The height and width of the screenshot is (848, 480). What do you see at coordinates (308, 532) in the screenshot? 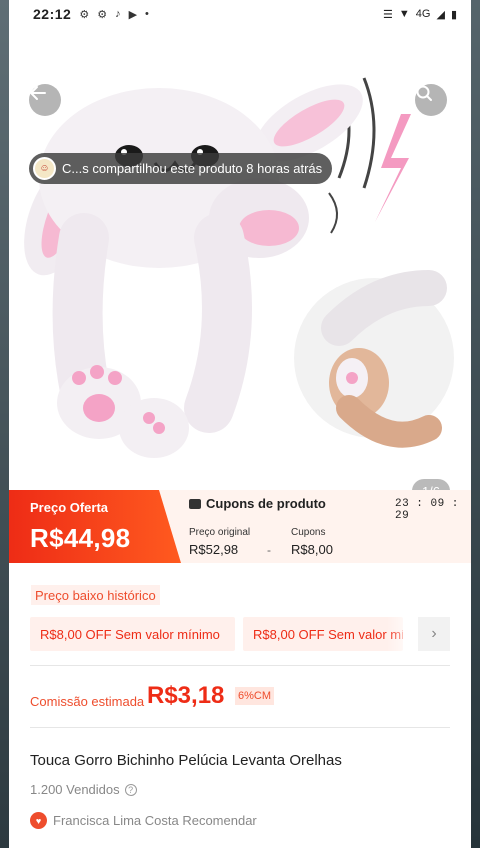
I see `coupons-label: Cupons` at bounding box center [308, 532].